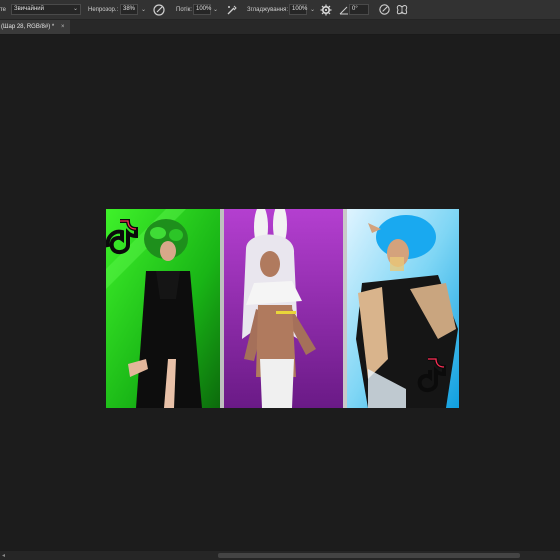 The width and height of the screenshot is (560, 560). Describe the element at coordinates (355, 9) in the screenshot. I see `angle-value: 0°` at that location.